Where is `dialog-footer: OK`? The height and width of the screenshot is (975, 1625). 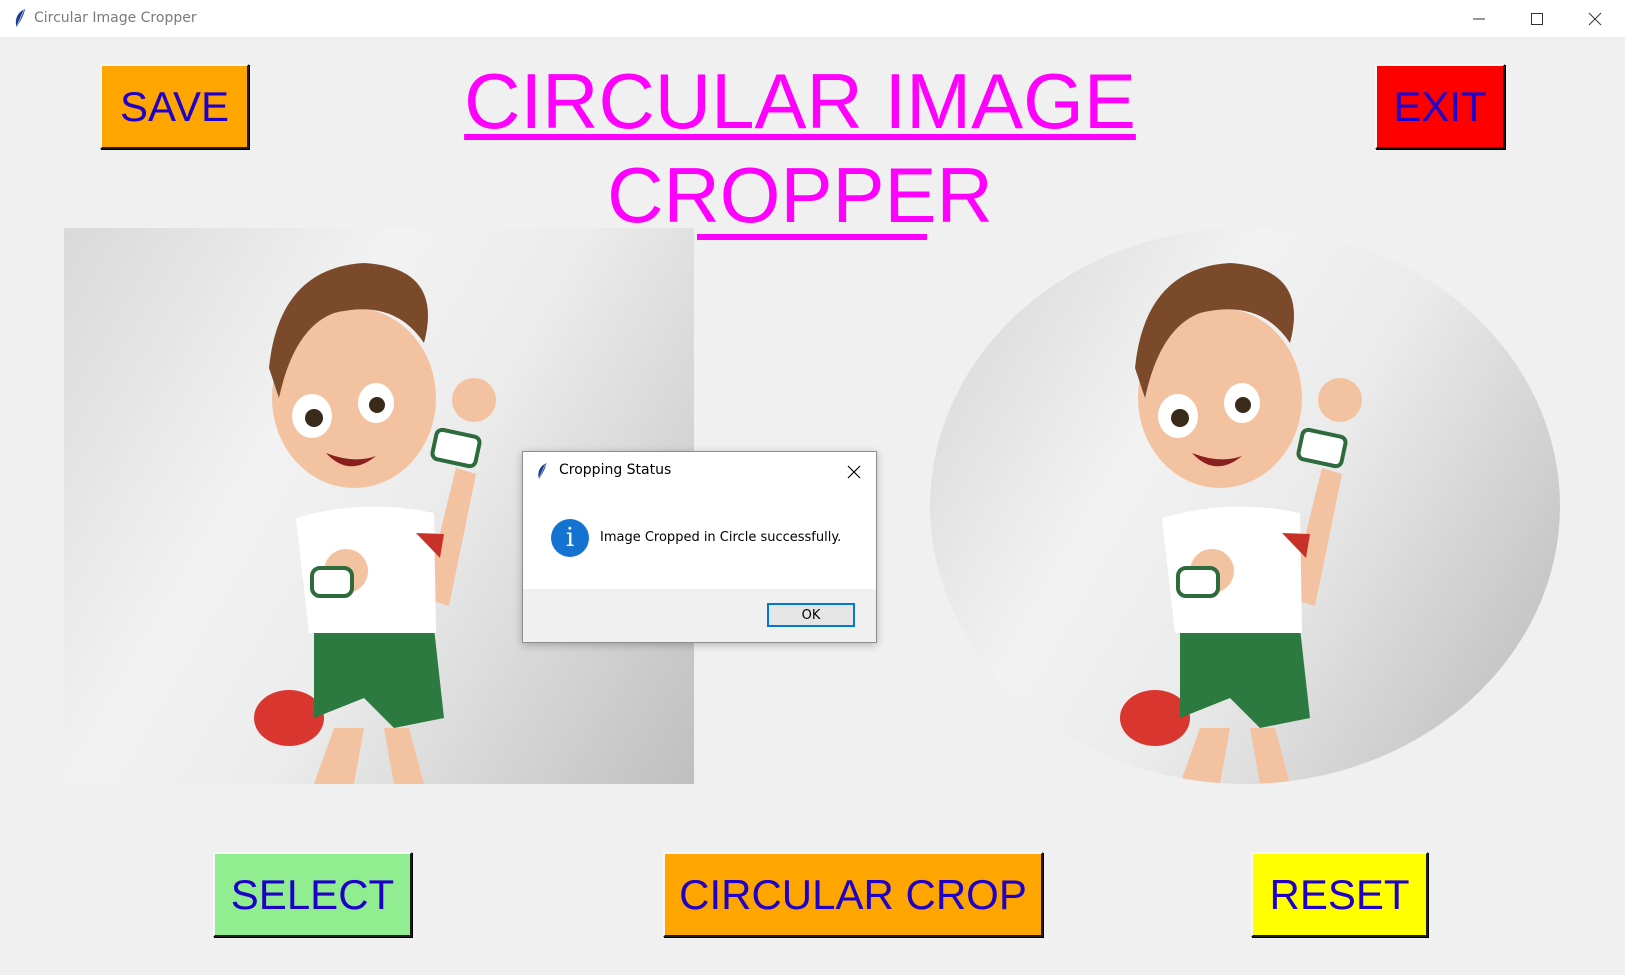 dialog-footer: OK is located at coordinates (699, 615).